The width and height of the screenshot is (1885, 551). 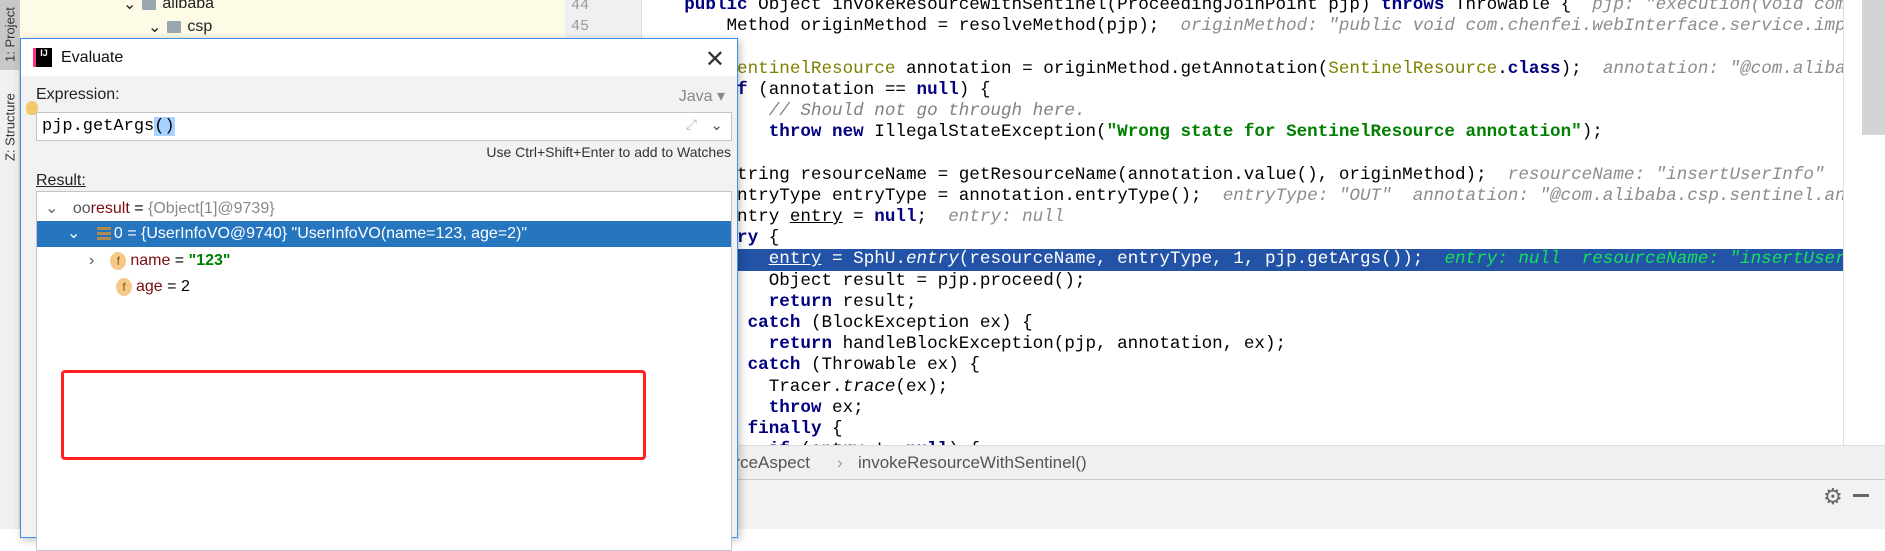 What do you see at coordinates (118, 233) in the screenshot?
I see `var-name: 0` at bounding box center [118, 233].